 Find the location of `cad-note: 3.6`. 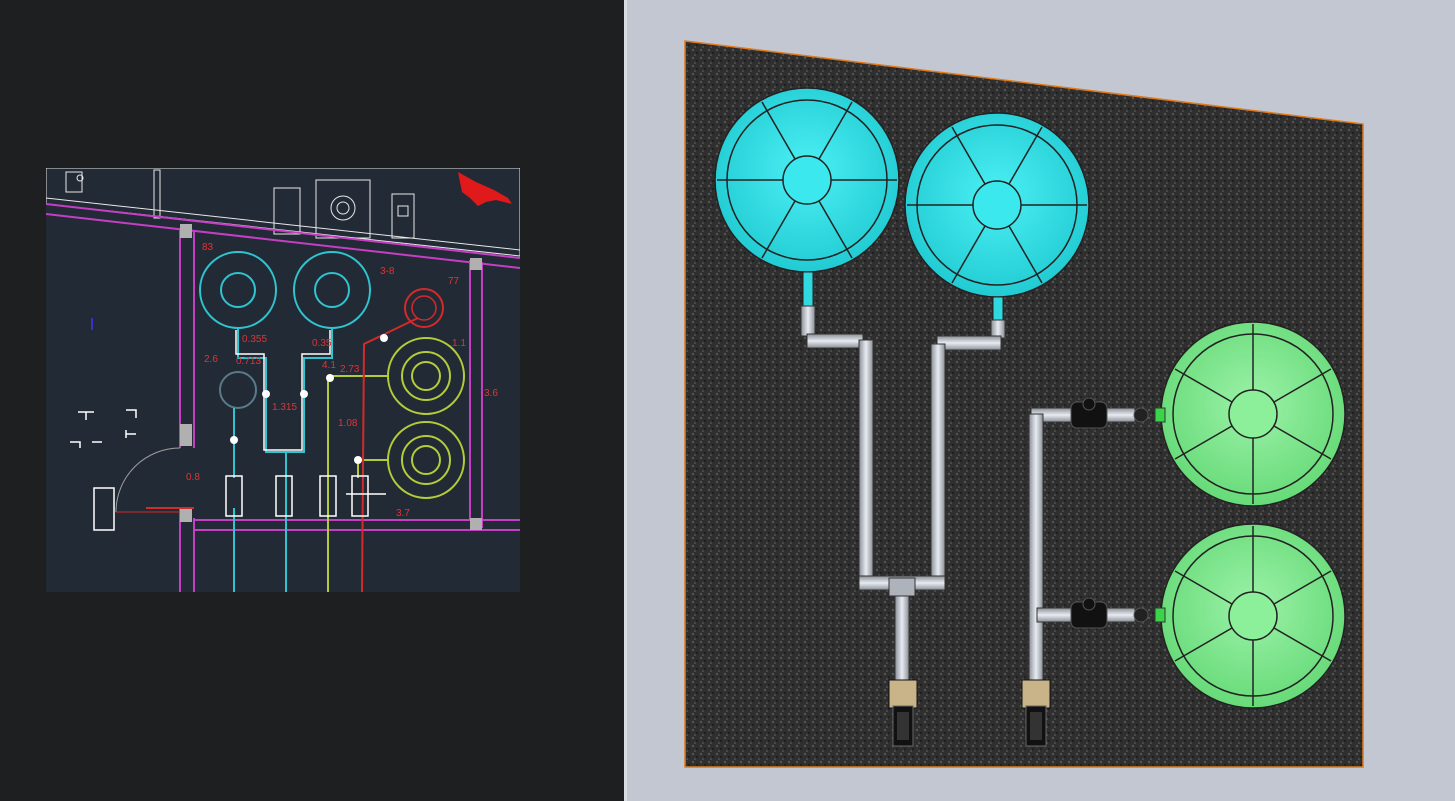

cad-note: 3.6 is located at coordinates (491, 393).